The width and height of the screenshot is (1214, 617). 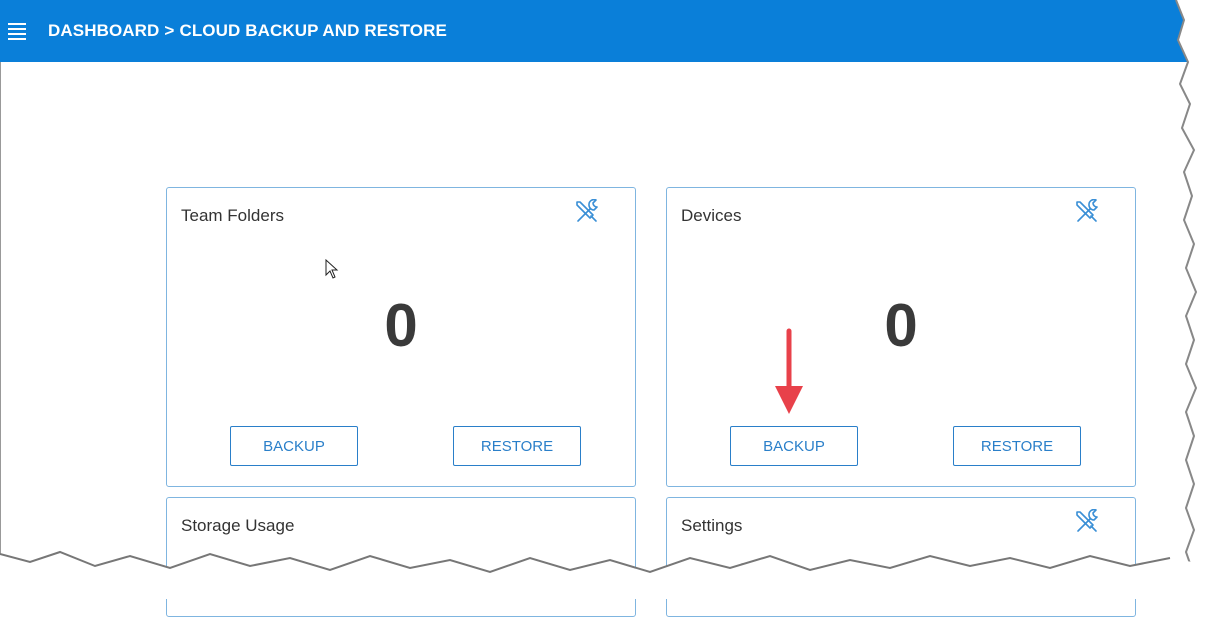 I want to click on devices-restore-button: RESTORE, so click(x=1017, y=446).